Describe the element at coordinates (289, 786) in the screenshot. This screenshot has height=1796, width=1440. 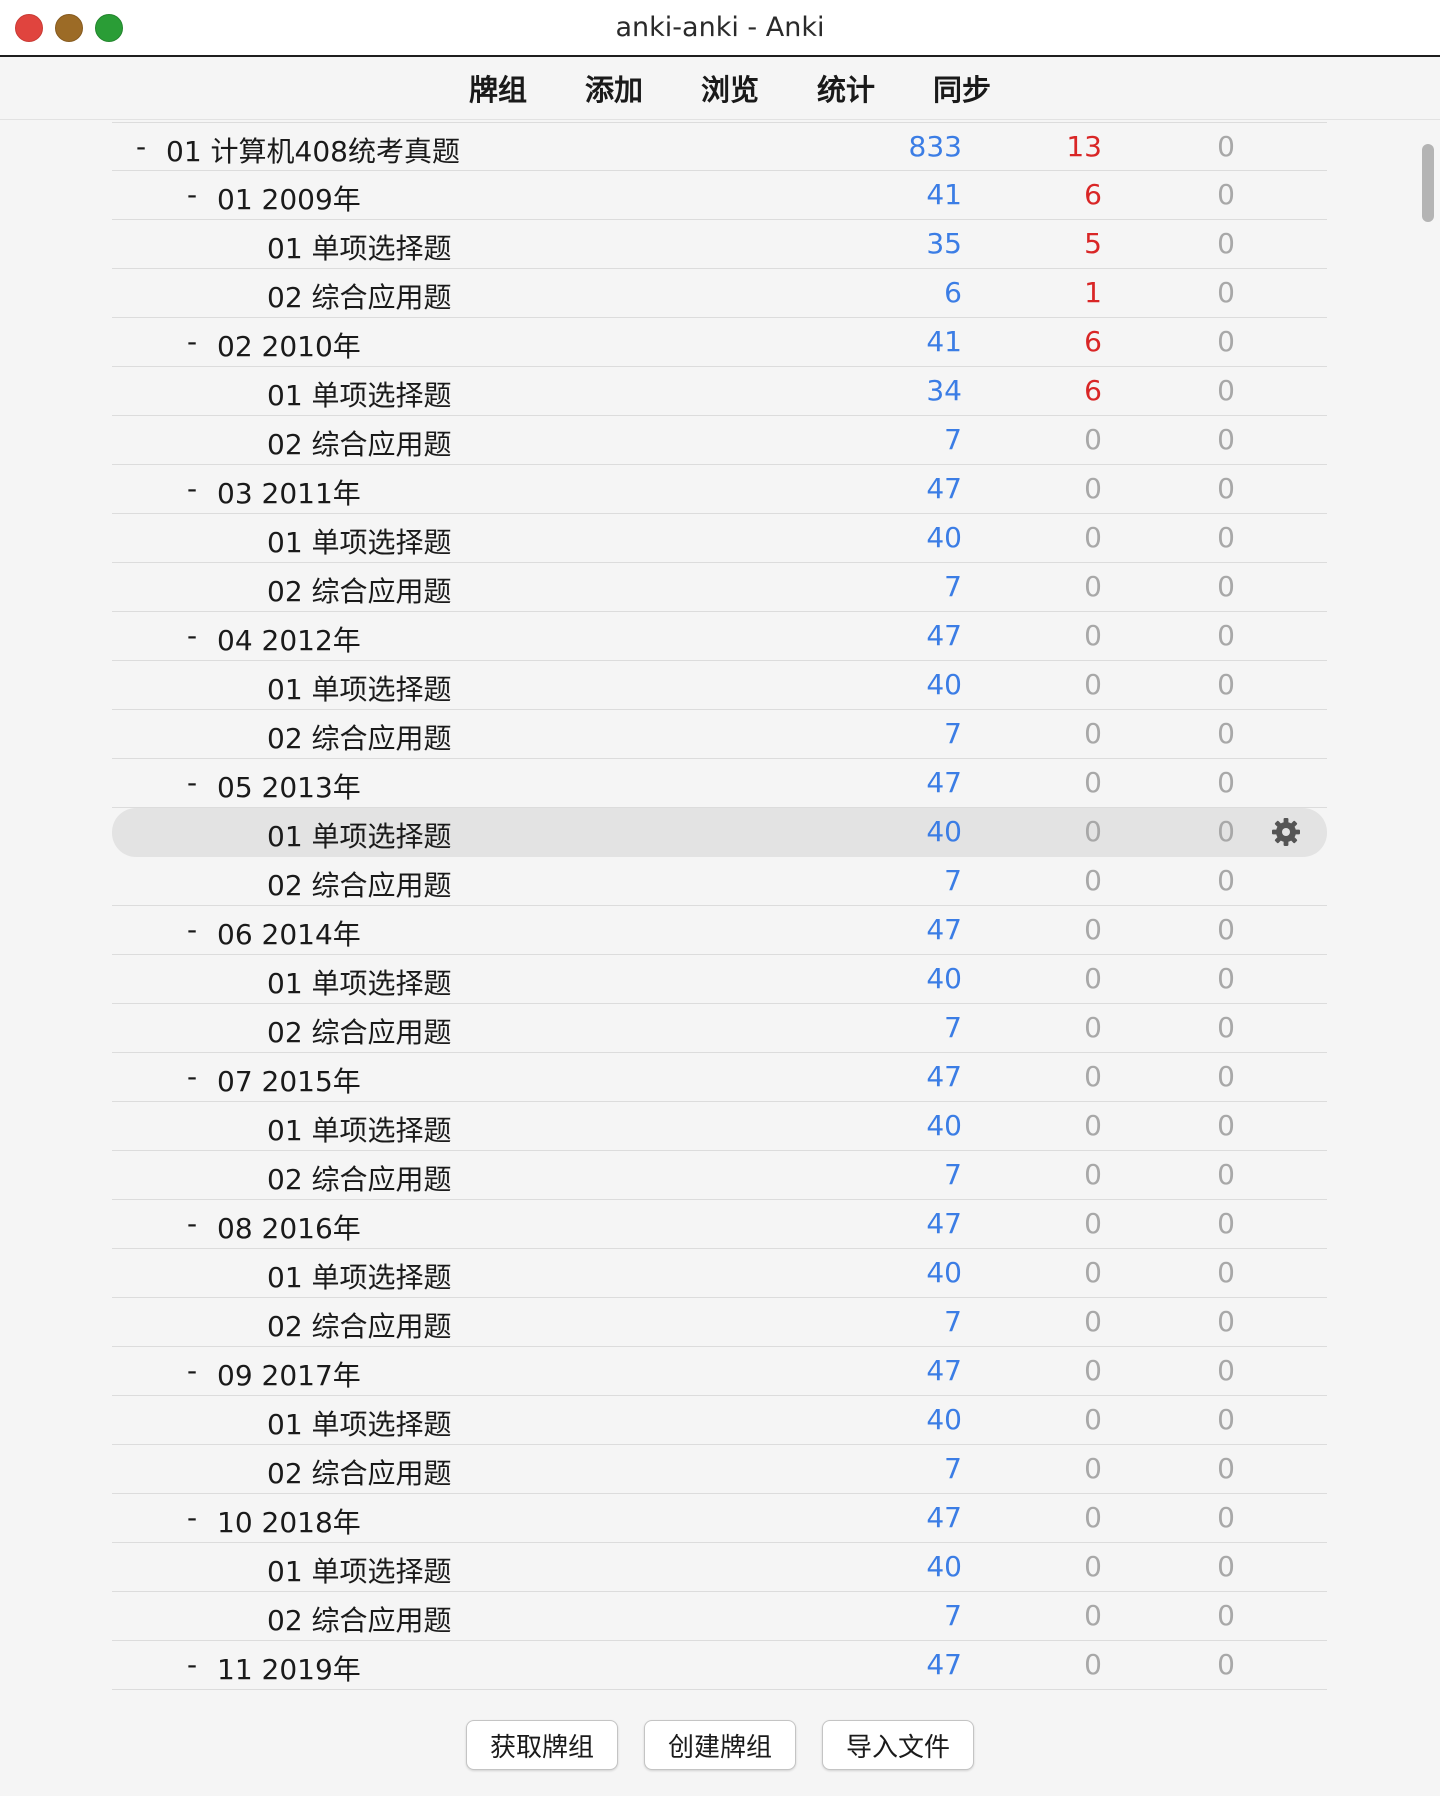
I see `deck-name: 05 2013年` at that location.